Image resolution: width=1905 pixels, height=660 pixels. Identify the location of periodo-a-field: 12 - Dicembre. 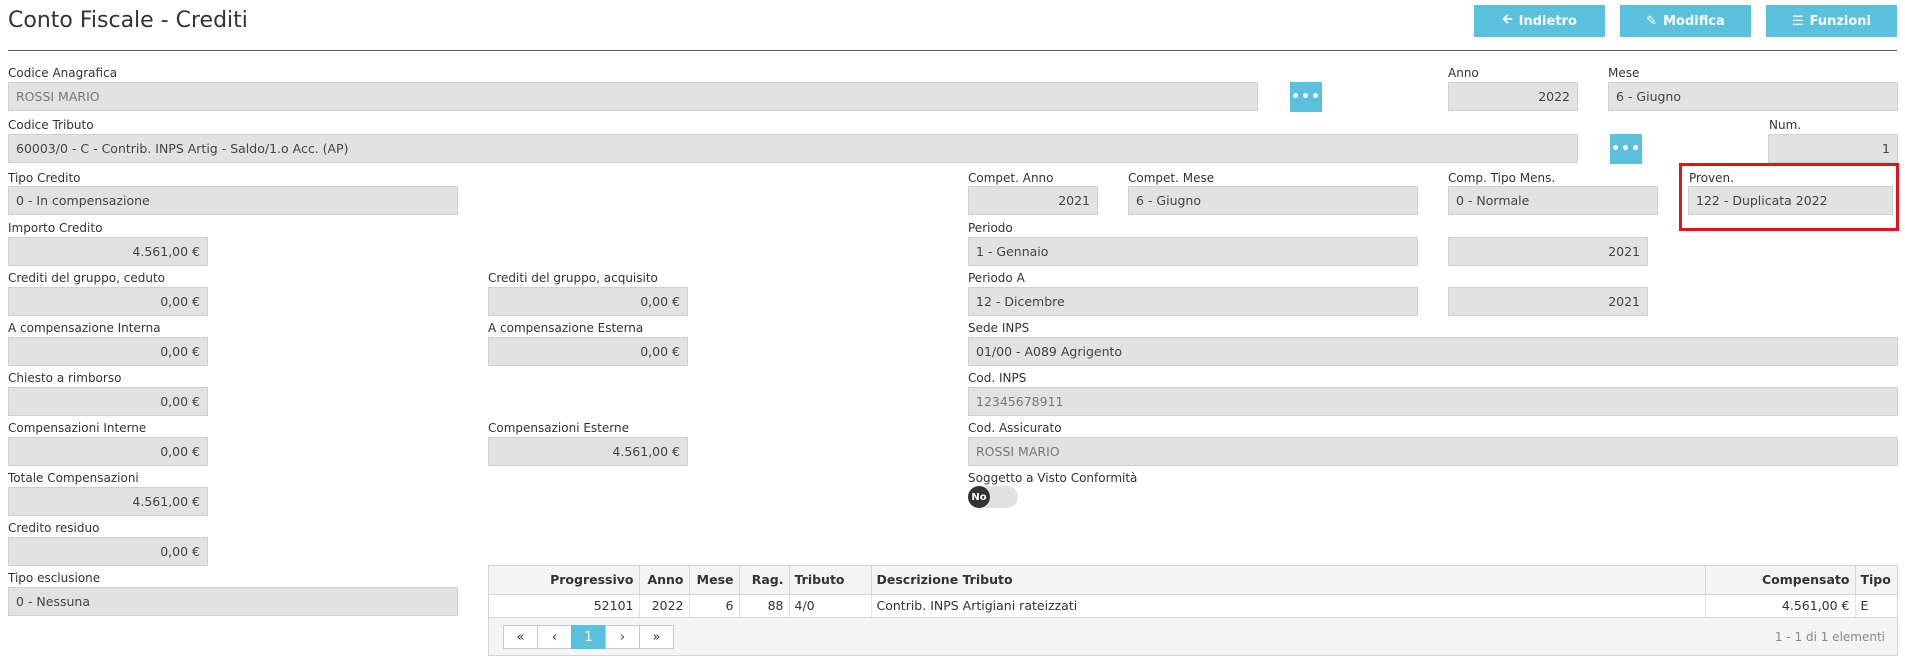
(1193, 301).